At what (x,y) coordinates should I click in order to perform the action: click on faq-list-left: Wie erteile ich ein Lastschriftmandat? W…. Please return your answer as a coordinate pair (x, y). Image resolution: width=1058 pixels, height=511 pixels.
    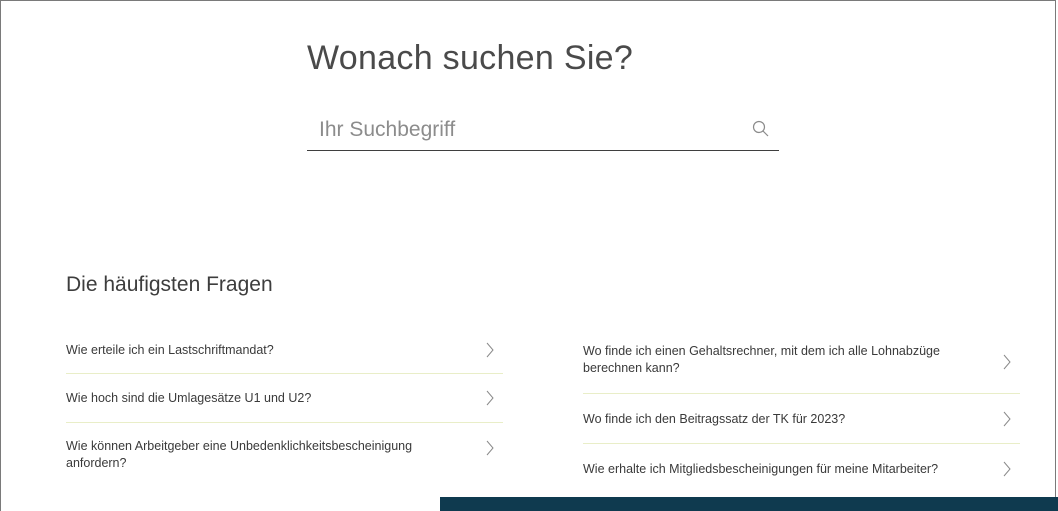
    Looking at the image, I should click on (284, 399).